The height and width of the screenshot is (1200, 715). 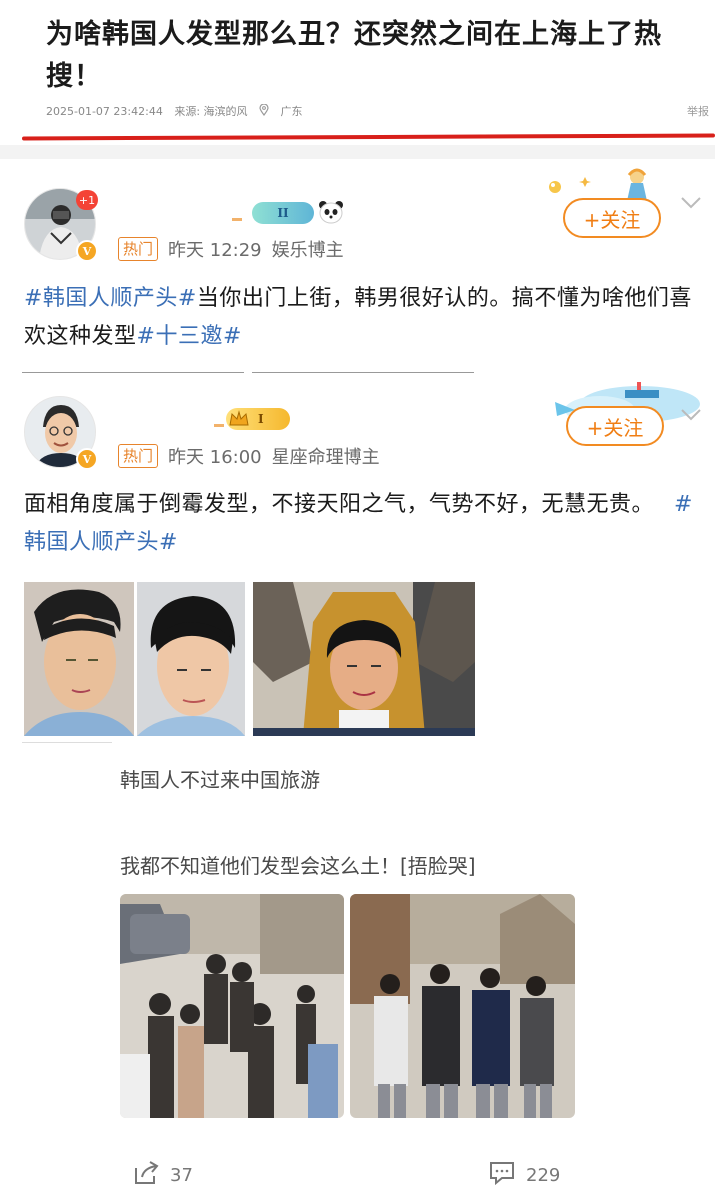 I want to click on post-info: 热门 昨天 12:29 娱乐博主, so click(x=231, y=249).